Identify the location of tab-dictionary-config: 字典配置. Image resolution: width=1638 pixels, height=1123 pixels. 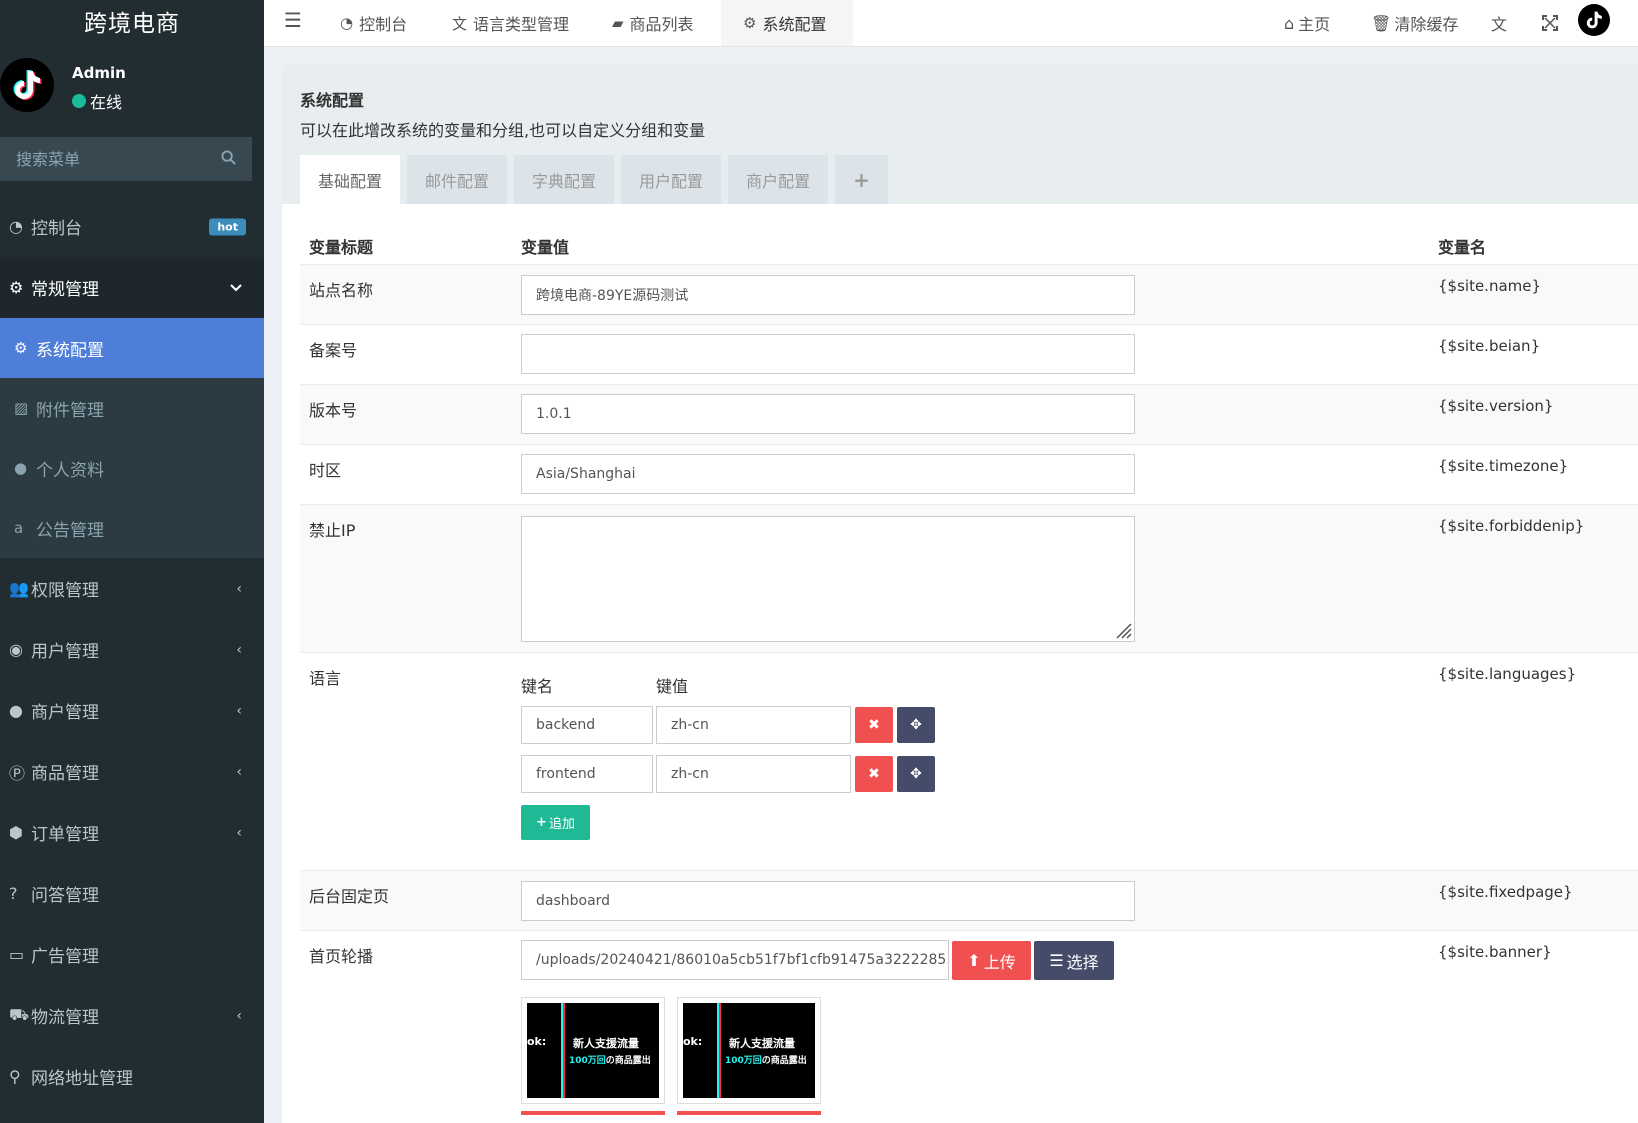
(564, 179).